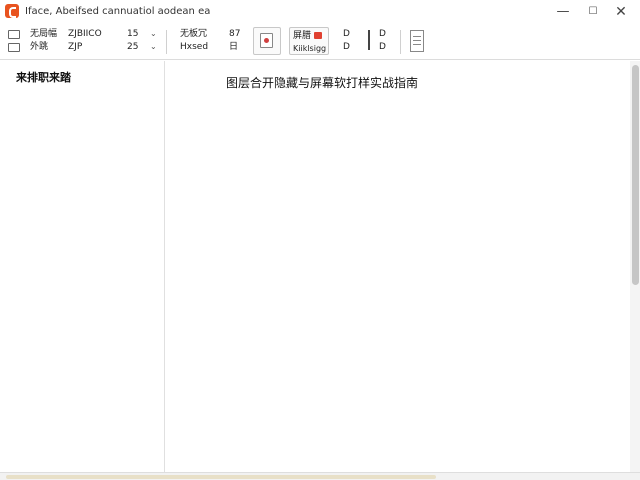 The height and width of the screenshot is (480, 640). Describe the element at coordinates (417, 41) in the screenshot. I see `document-icon` at that location.